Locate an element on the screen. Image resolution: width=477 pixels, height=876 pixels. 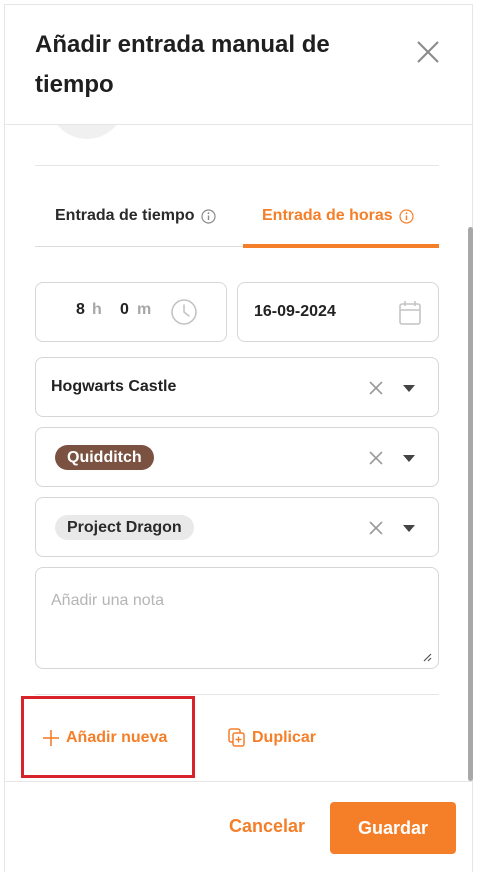
entry-type-tabs: Entrada de tiempo Entrada de horas is located at coordinates (237, 224).